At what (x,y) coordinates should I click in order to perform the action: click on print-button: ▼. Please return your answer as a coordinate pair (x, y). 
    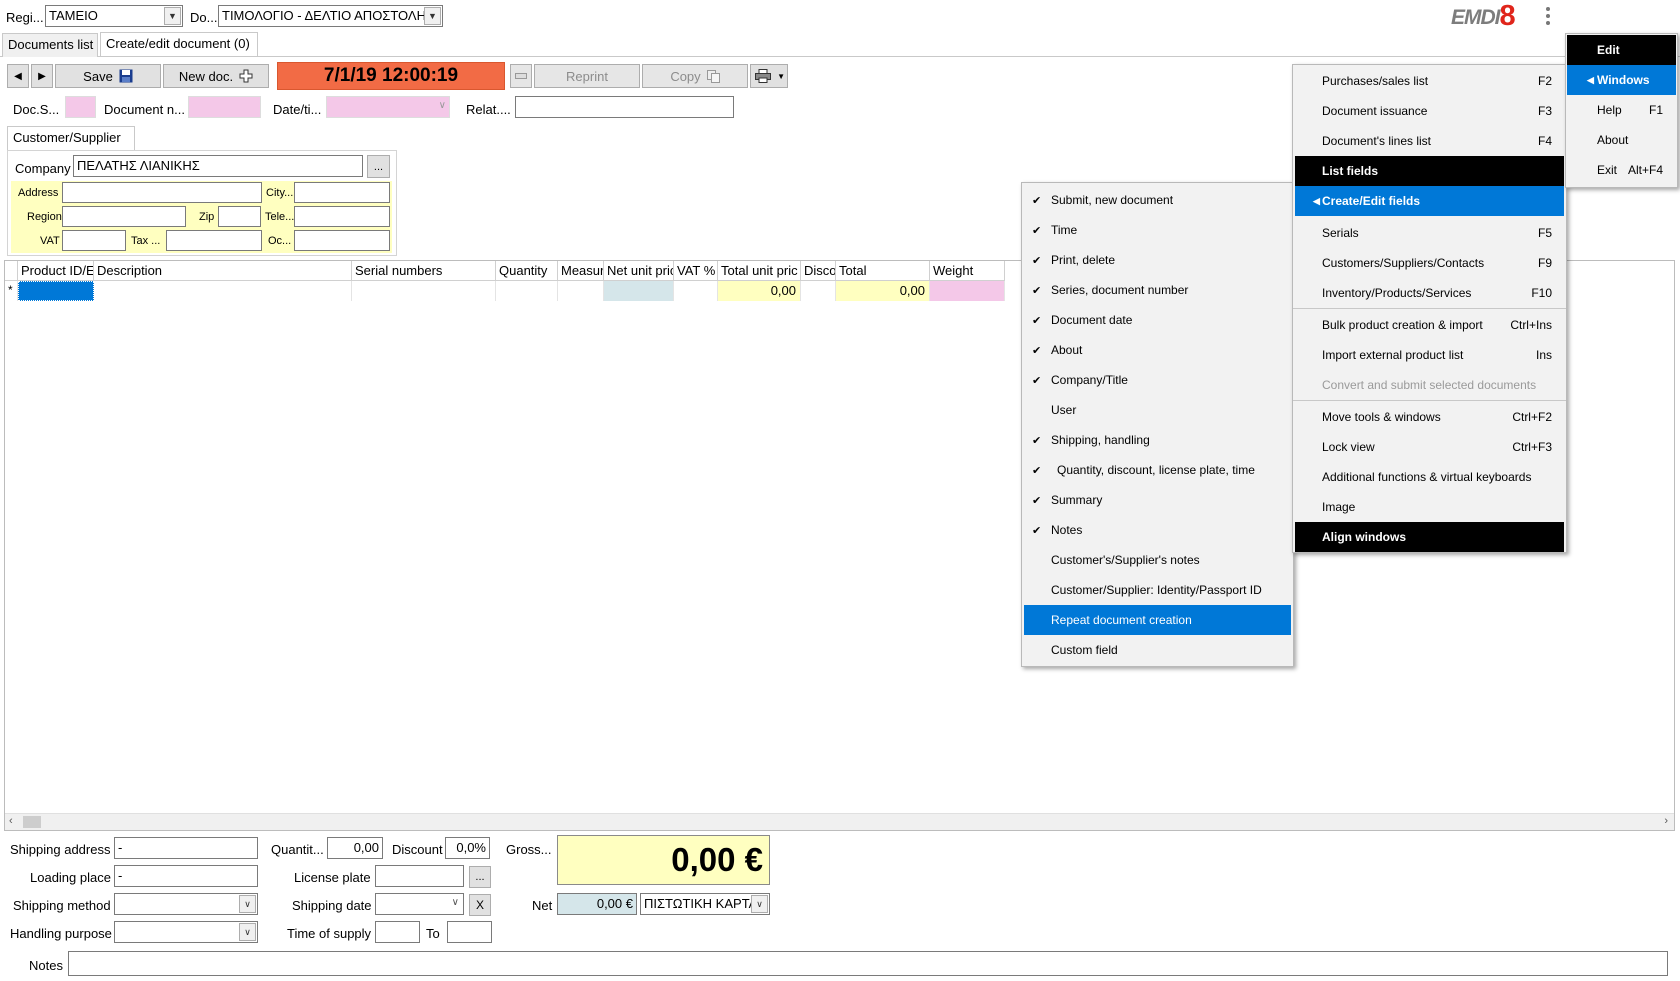
    Looking at the image, I should click on (769, 76).